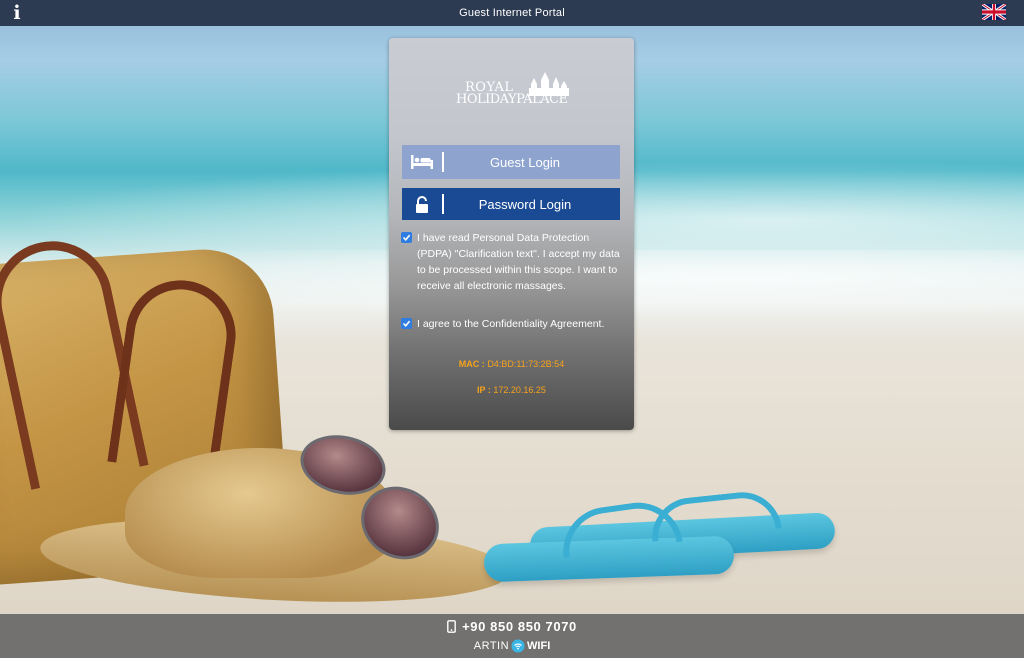 The image size is (1024, 658). I want to click on provider-logo: ARTIN WIFI, so click(512, 646).